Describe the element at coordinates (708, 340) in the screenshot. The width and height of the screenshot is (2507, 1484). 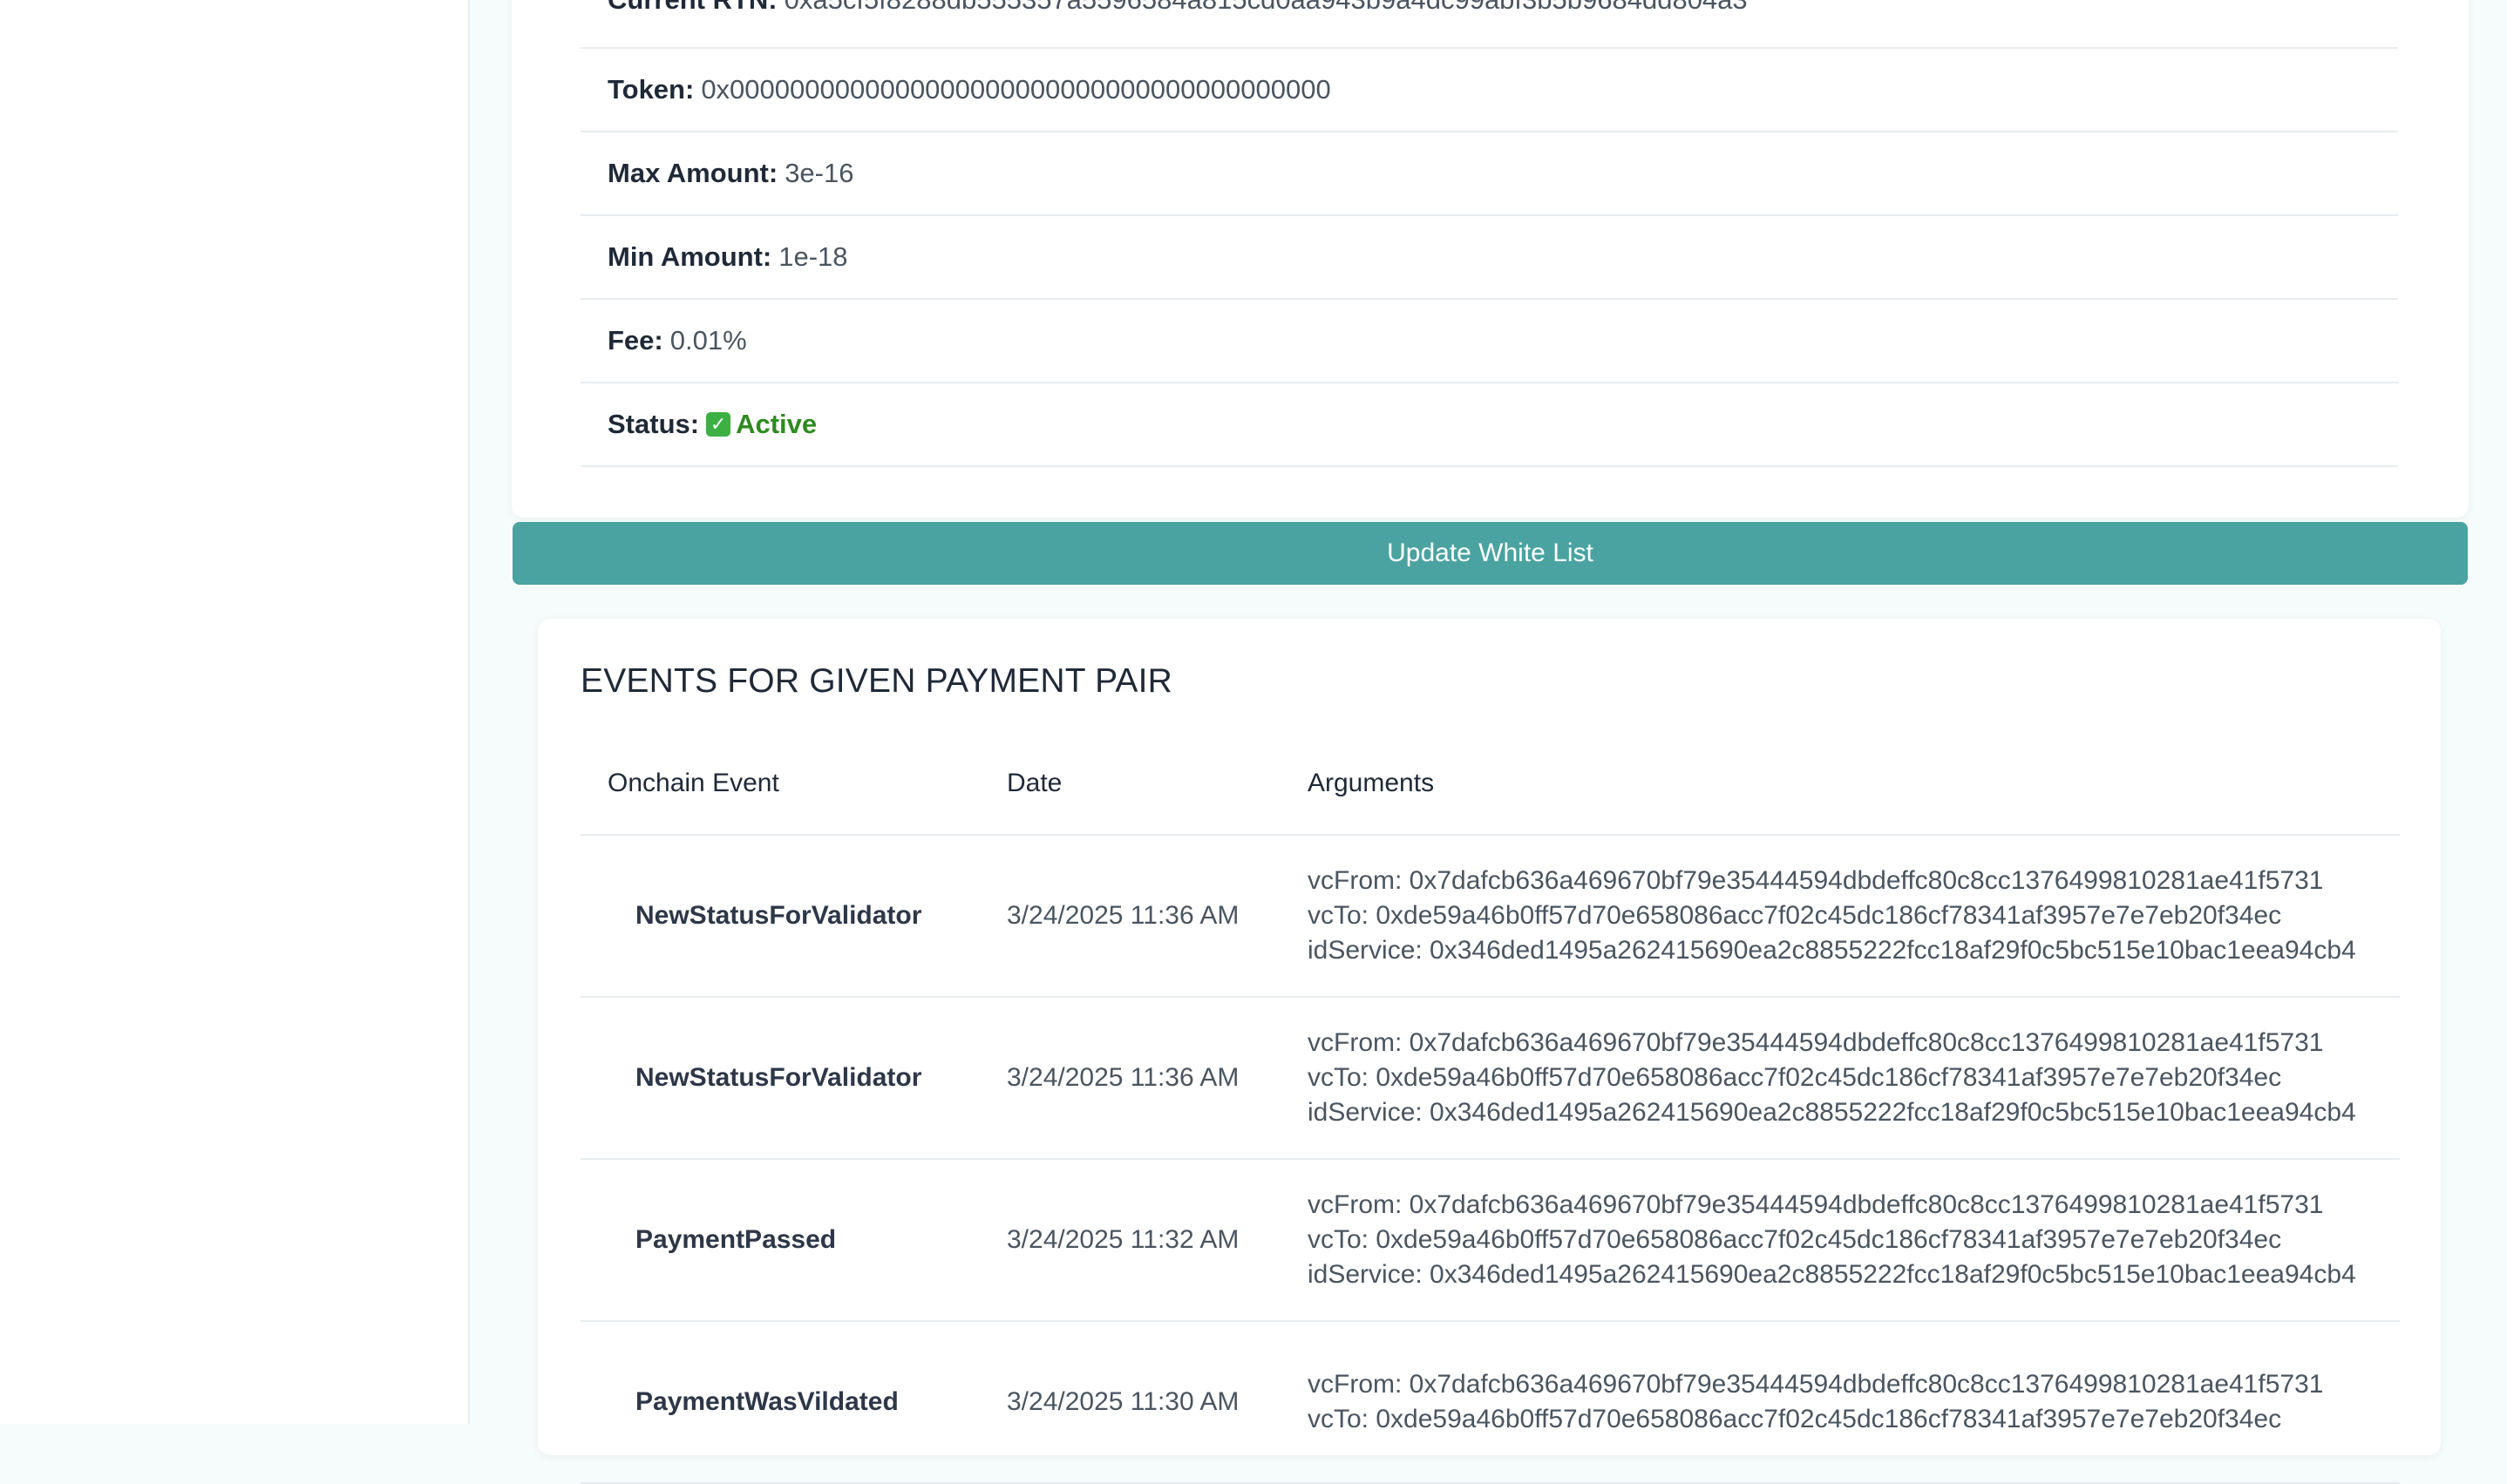
I see `fee-value: 0.01%` at that location.